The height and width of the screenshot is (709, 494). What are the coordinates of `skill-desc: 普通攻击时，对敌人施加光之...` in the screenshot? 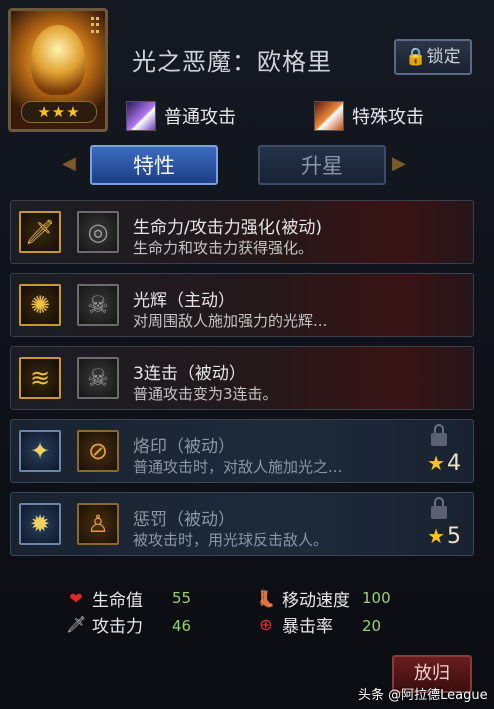 It's located at (238, 467).